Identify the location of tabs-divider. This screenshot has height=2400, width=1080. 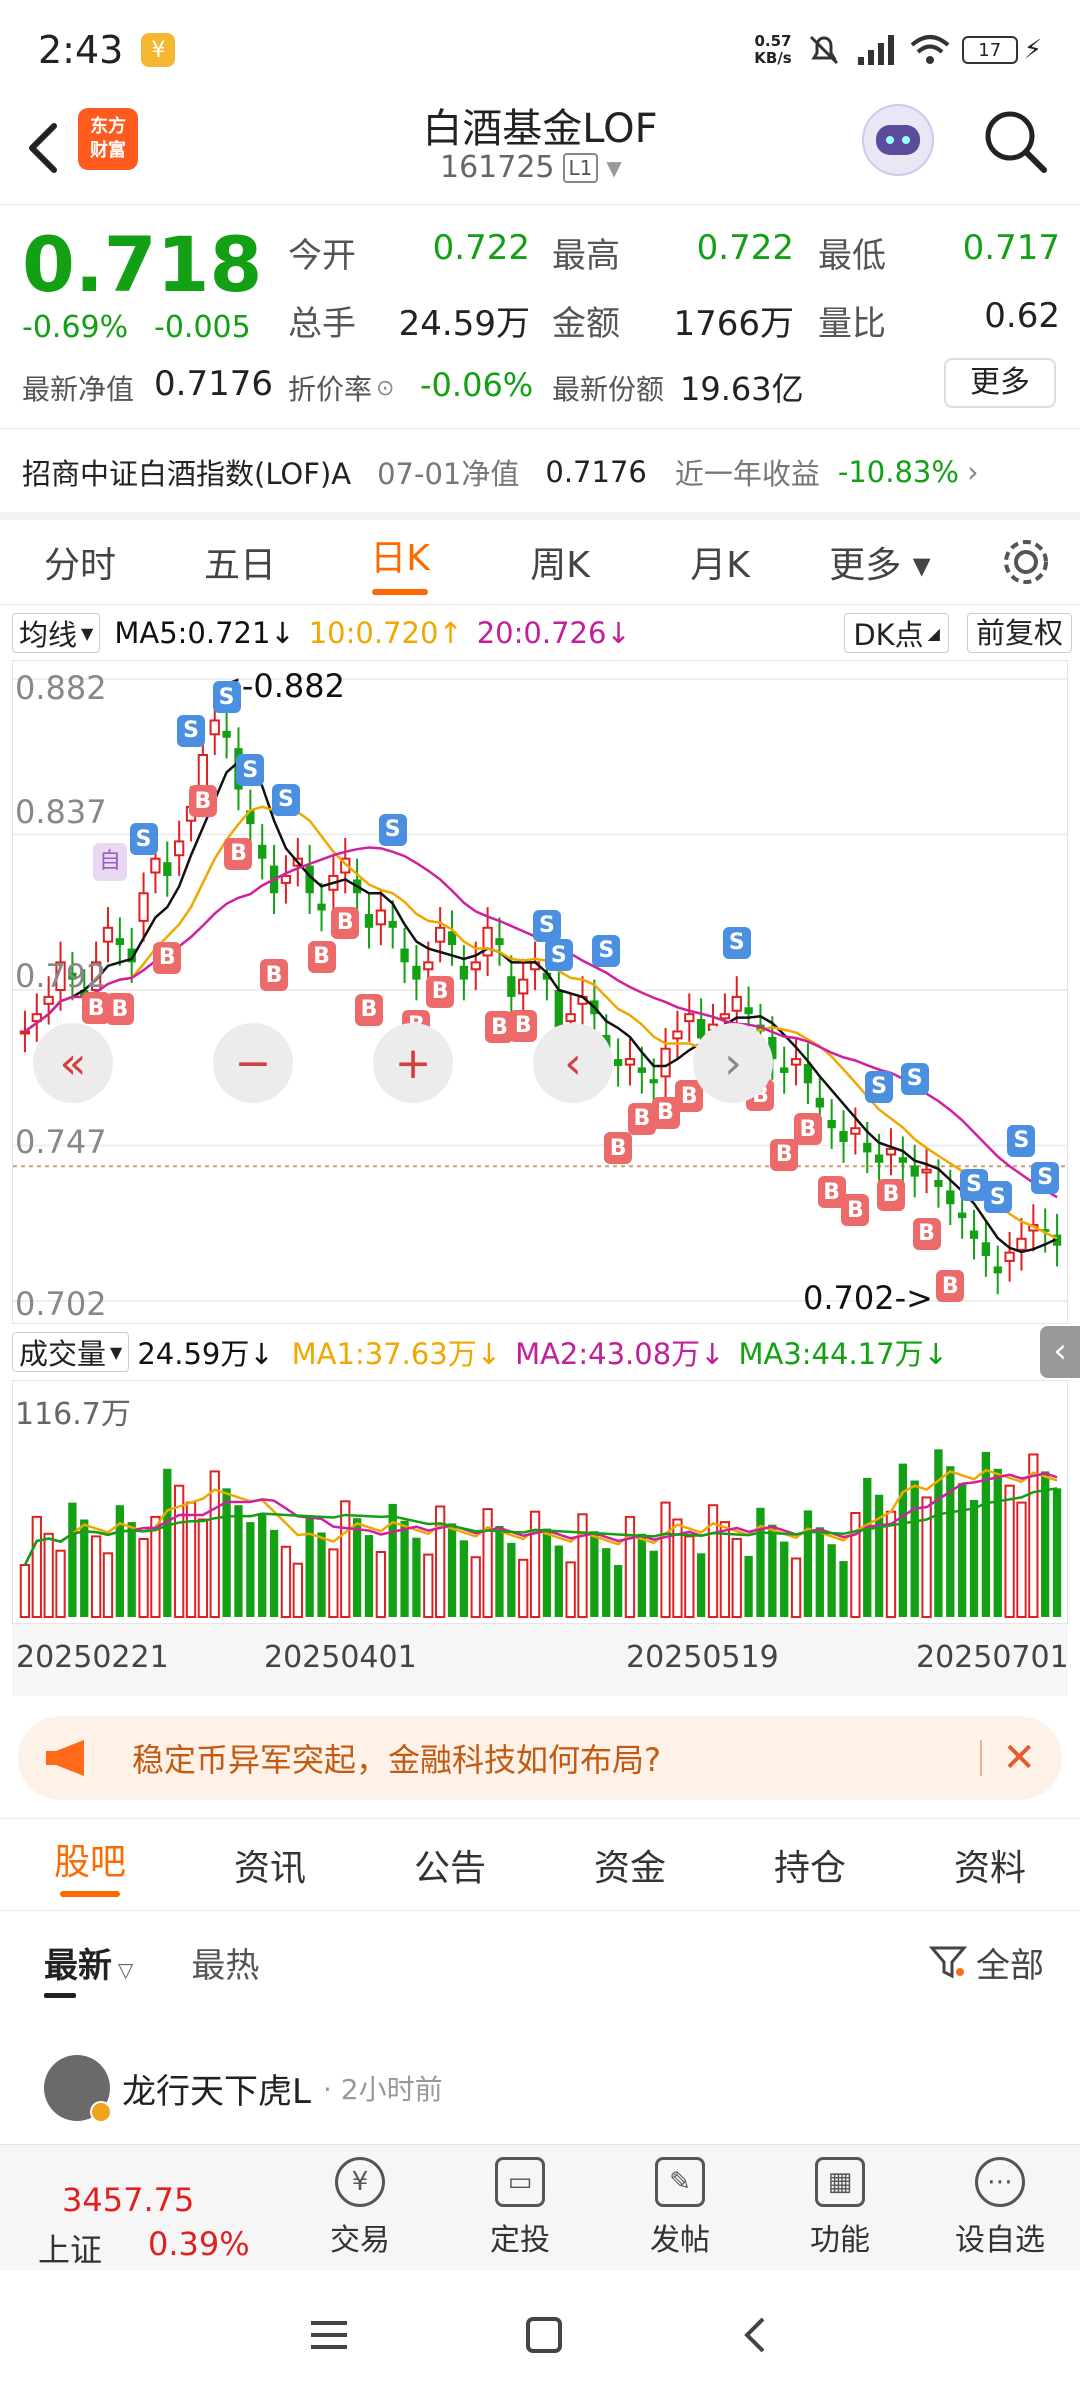
(540, 604).